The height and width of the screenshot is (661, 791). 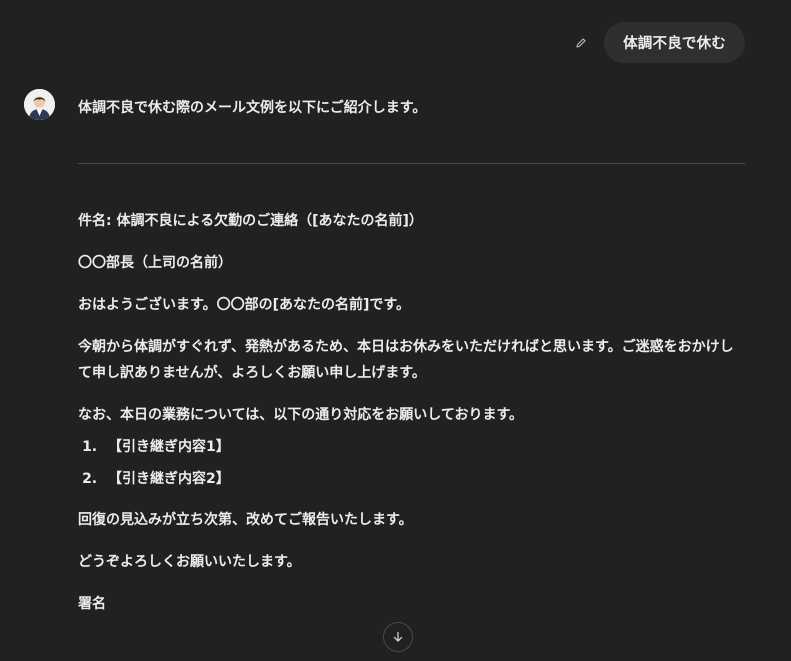 What do you see at coordinates (252, 108) in the screenshot?
I see `assistant-intro: 体調不良で休む際のメール文例を以下にご紹介します。` at bounding box center [252, 108].